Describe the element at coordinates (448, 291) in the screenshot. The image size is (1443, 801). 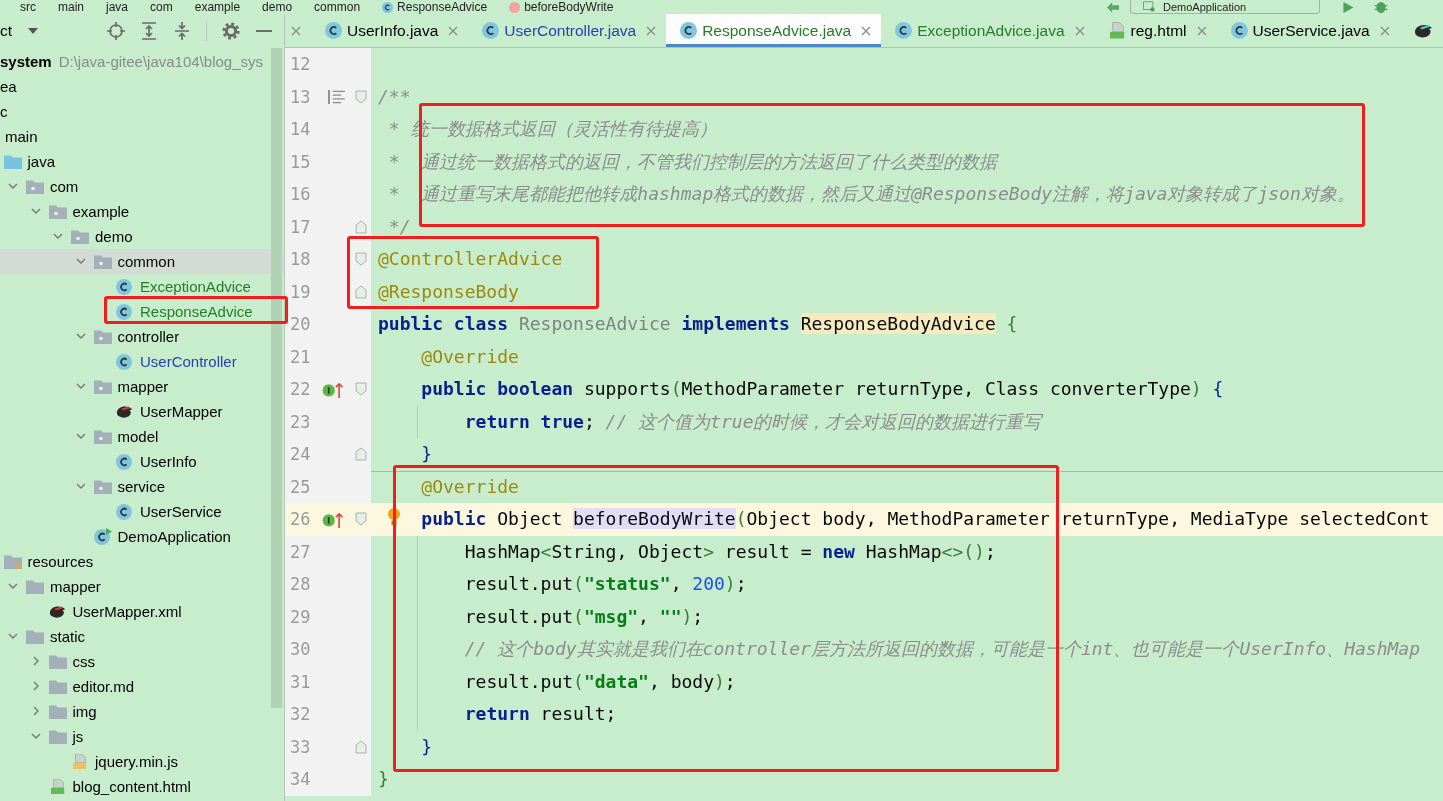
I see `code-line: @ResponseBody` at that location.